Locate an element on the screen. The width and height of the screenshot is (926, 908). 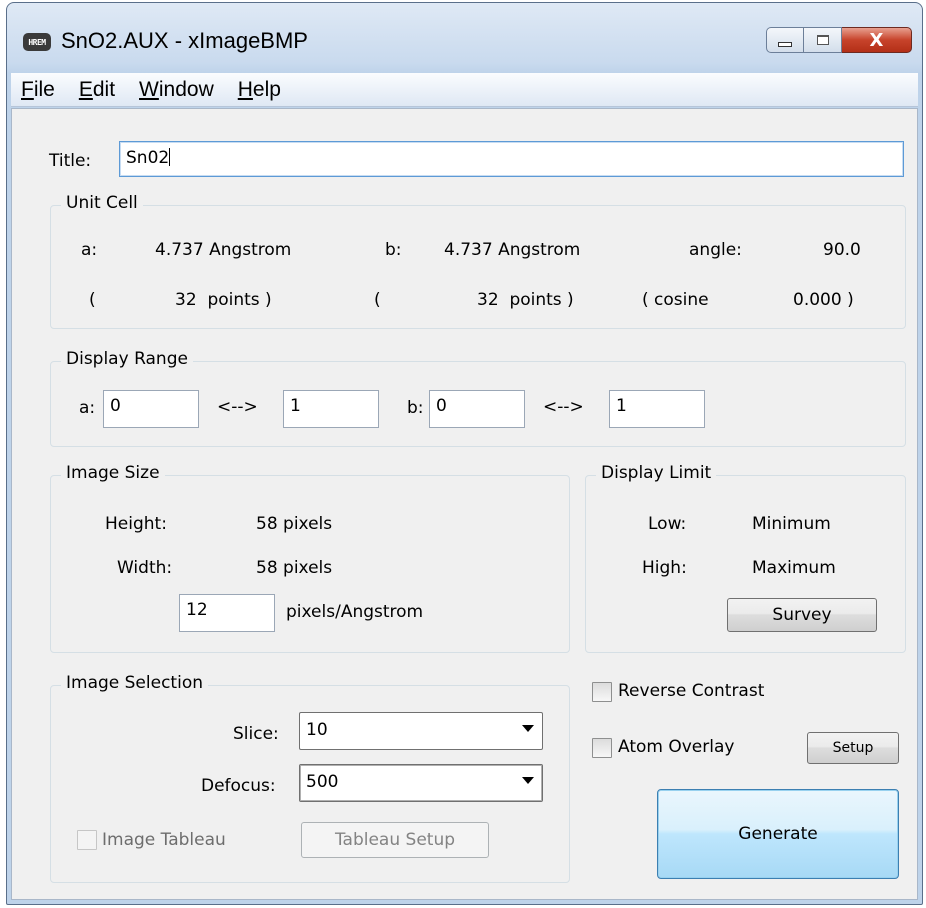
image-height-value: 58 pixels is located at coordinates (294, 524).